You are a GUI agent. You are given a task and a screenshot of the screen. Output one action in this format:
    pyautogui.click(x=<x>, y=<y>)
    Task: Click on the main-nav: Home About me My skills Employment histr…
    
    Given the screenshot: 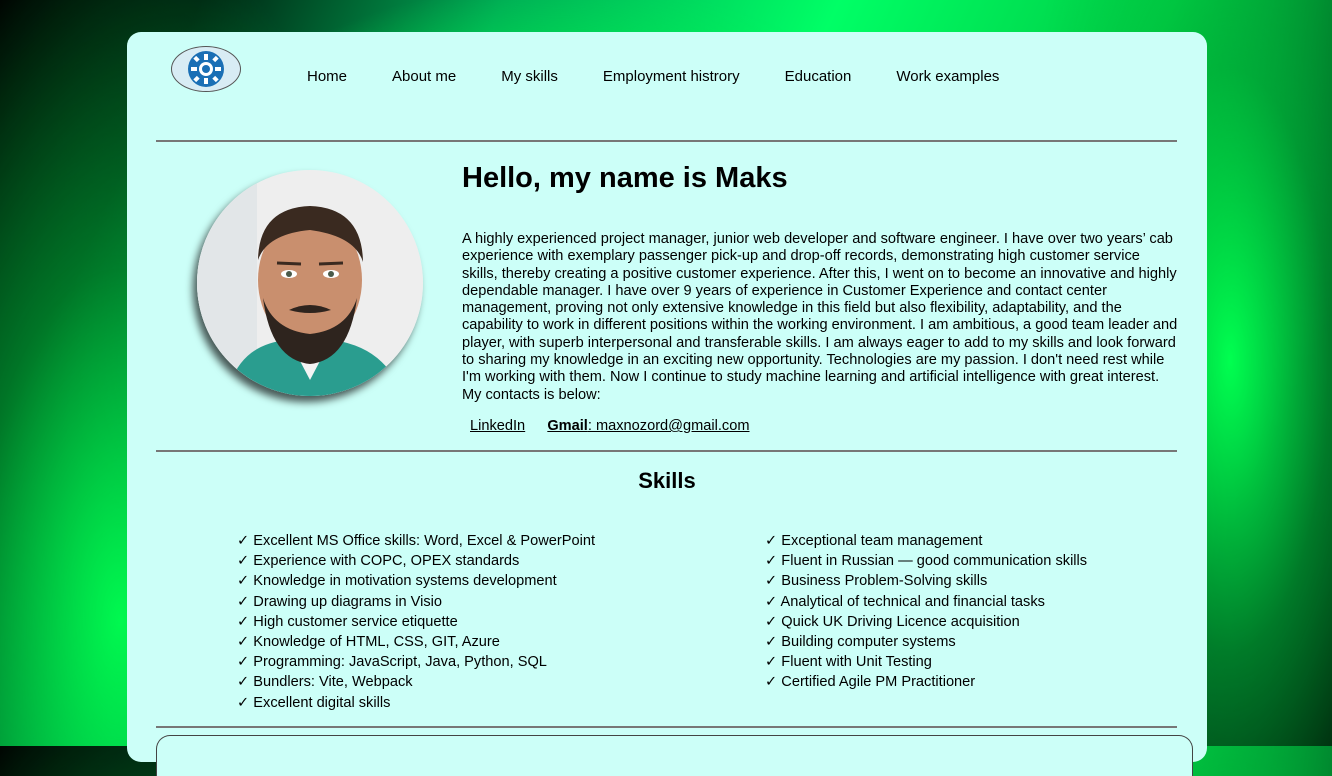 What is the action you would take?
    pyautogui.click(x=675, y=76)
    